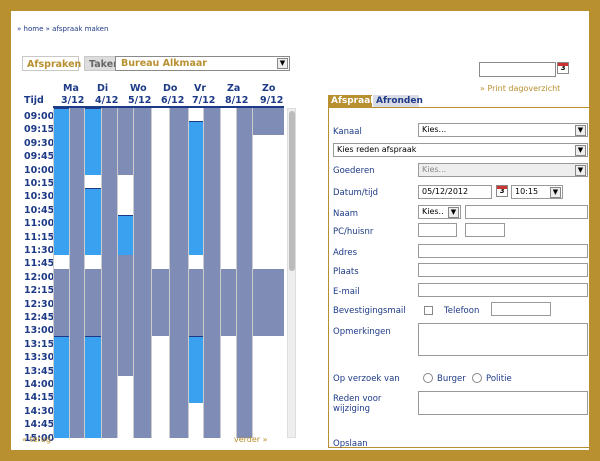 The image size is (600, 461). What do you see at coordinates (521, 309) in the screenshot?
I see `phone-input` at bounding box center [521, 309].